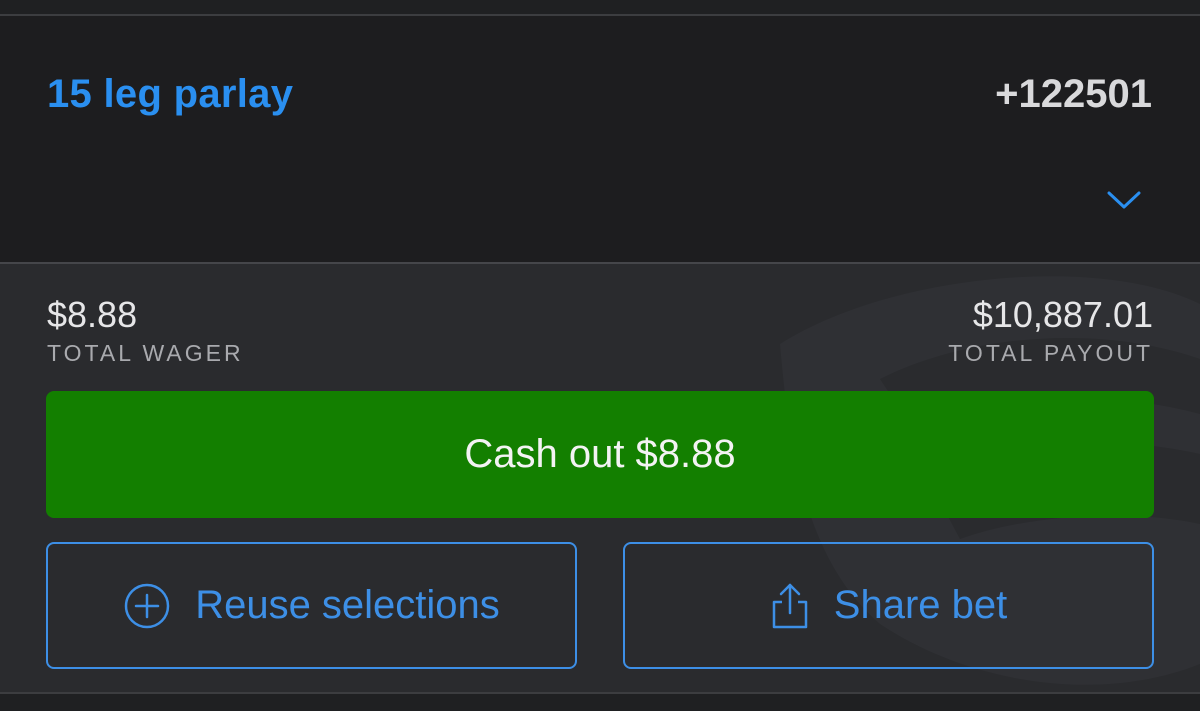  I want to click on reuse-selections-button: Reuse selections, so click(311, 605).